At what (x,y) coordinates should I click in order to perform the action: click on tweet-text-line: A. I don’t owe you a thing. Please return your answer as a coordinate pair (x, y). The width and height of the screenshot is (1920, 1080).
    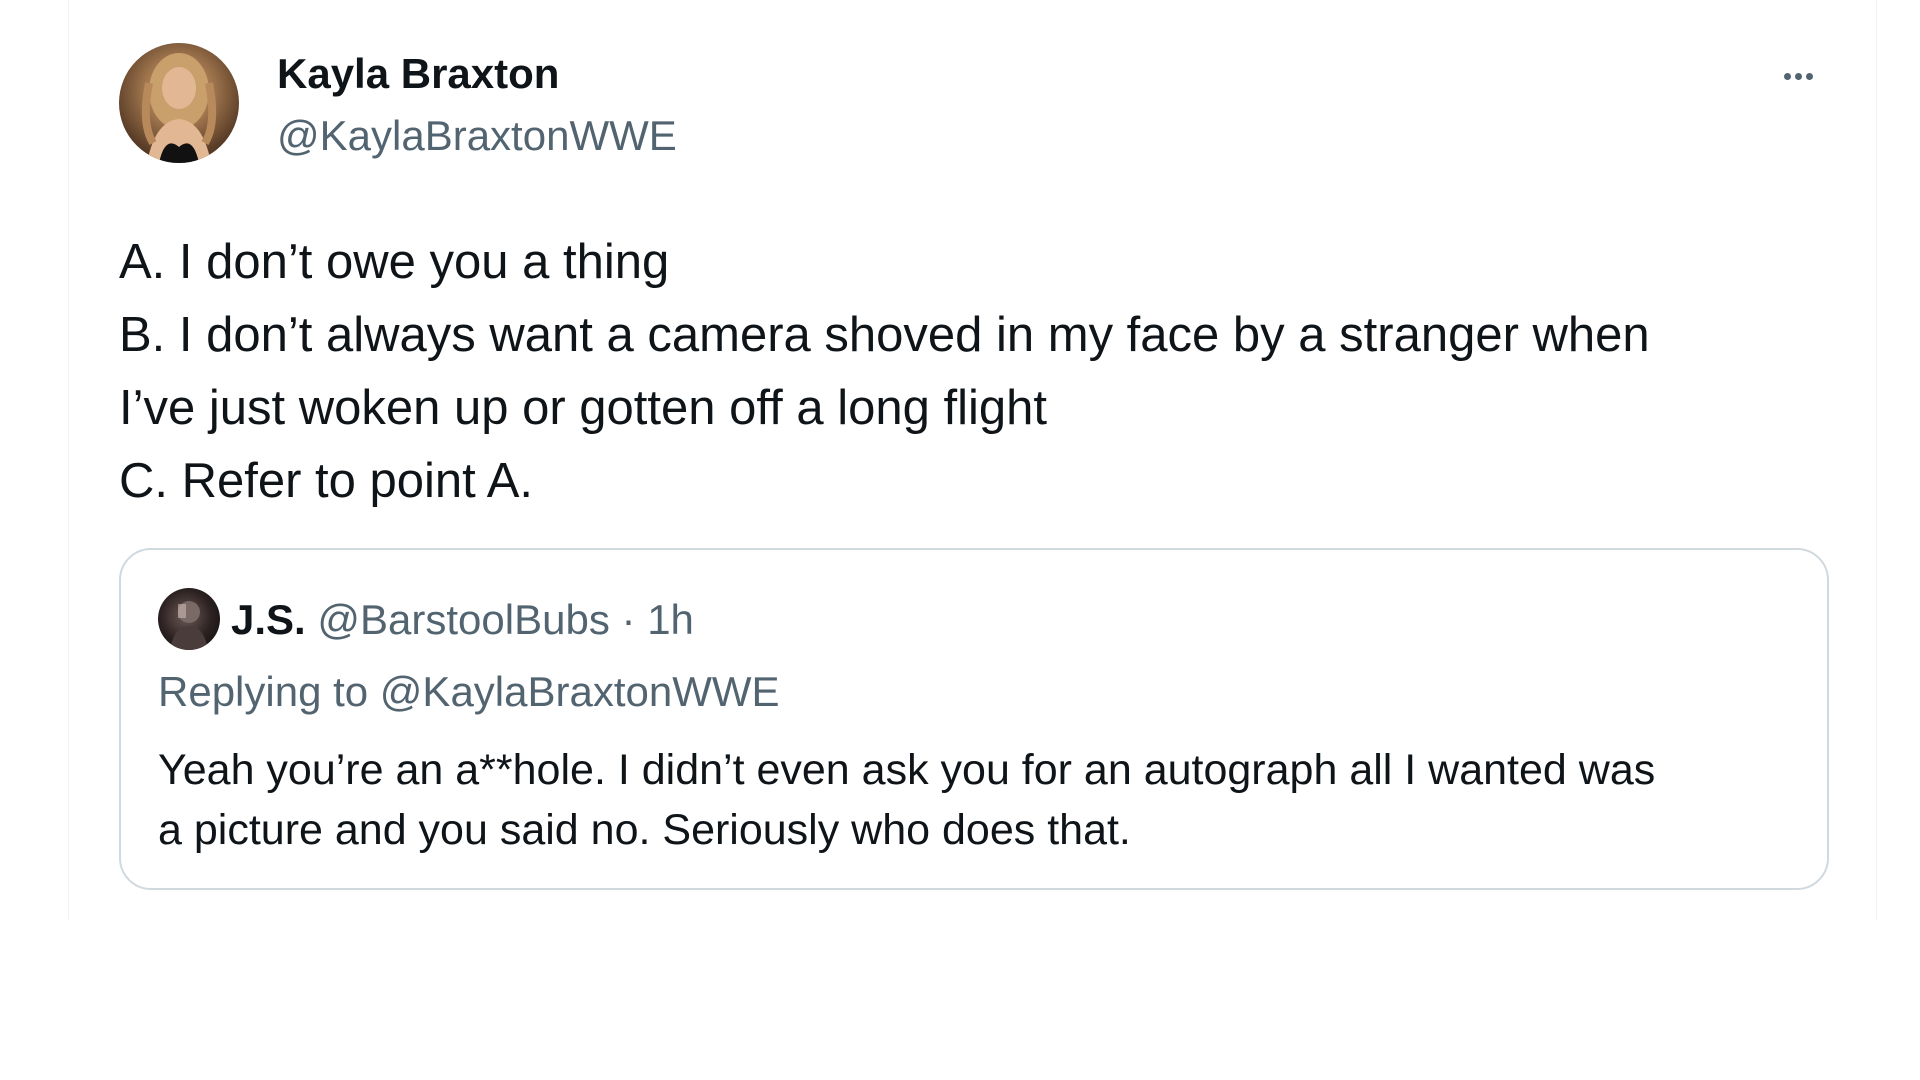
    Looking at the image, I should click on (394, 262).